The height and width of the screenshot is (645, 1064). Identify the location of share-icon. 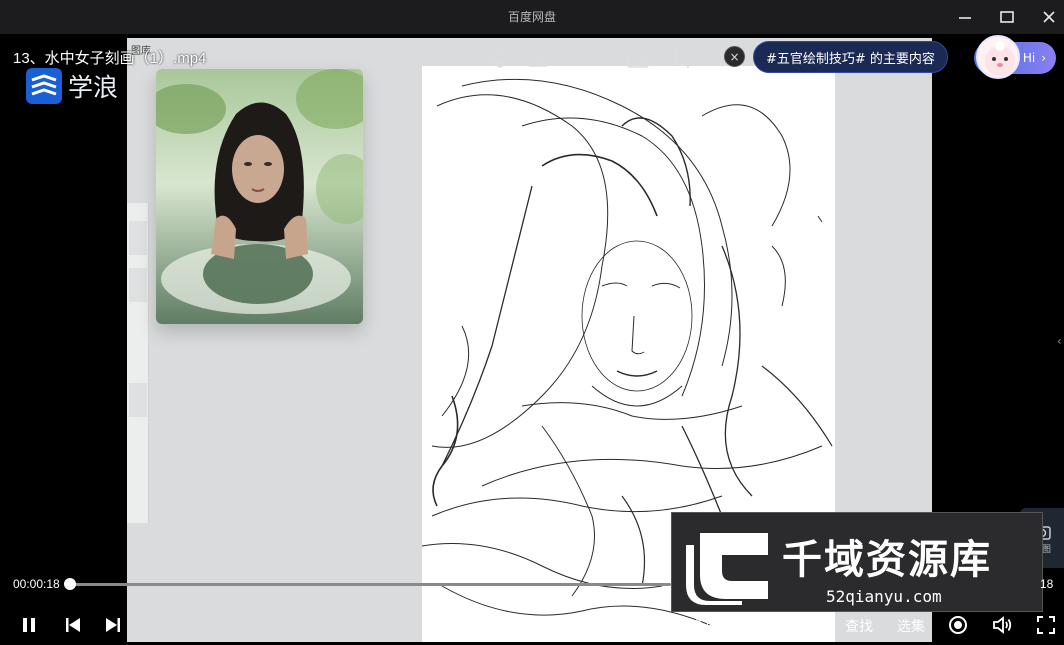
(494, 58).